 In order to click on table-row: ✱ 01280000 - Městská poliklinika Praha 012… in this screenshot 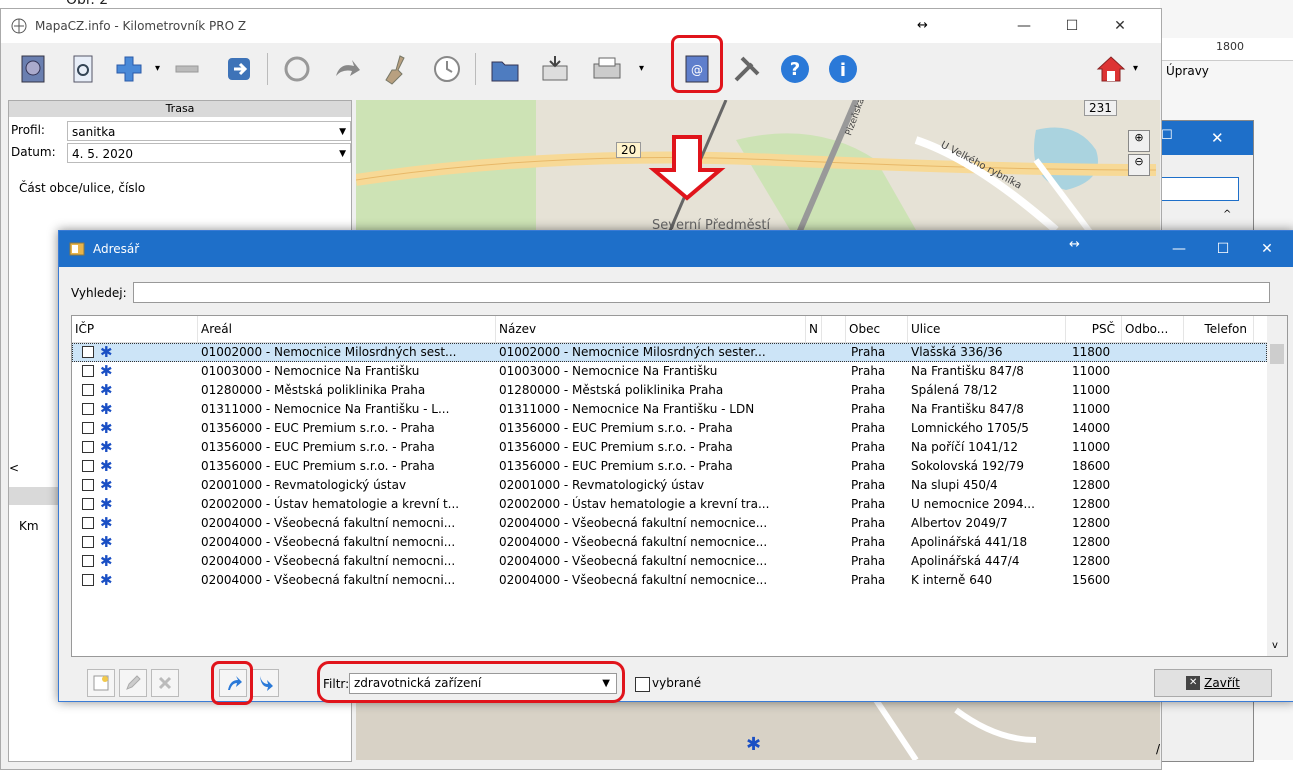, I will do `click(669, 390)`.